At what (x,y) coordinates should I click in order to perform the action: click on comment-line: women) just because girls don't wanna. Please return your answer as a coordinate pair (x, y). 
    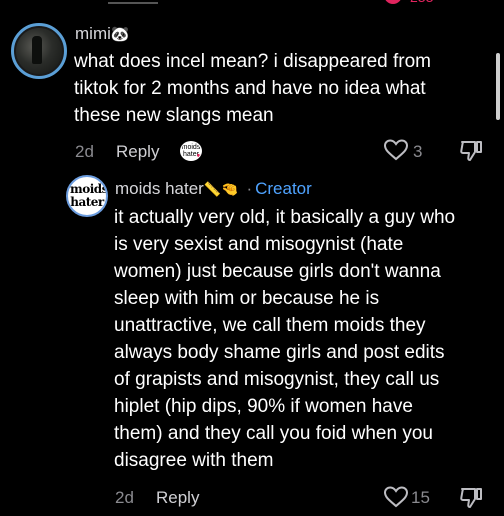
    Looking at the image, I should click on (277, 271).